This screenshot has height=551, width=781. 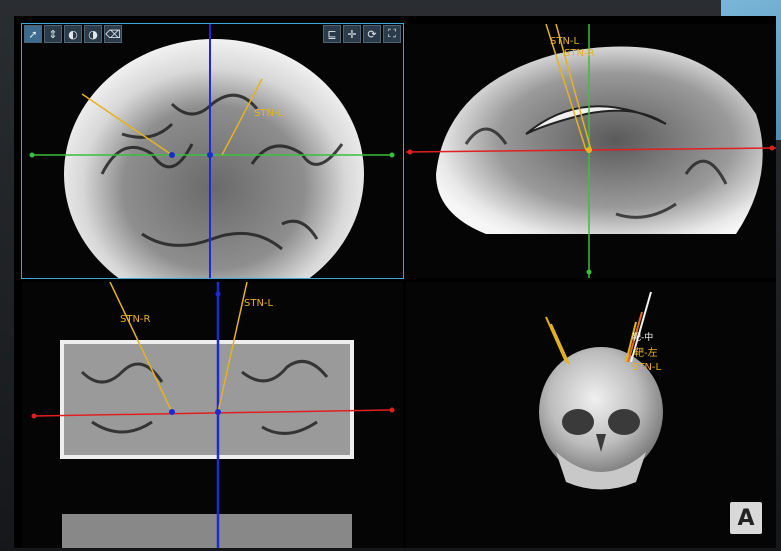 I want to click on label-target-mid: 靶-中, so click(x=642, y=337).